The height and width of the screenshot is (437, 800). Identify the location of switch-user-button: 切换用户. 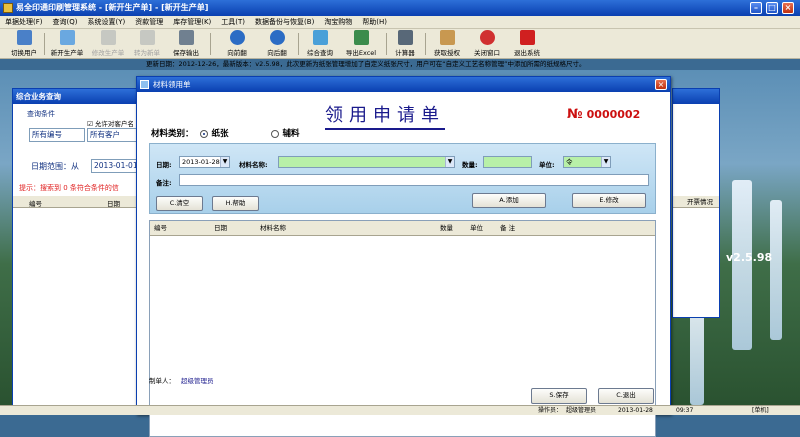
(24, 44).